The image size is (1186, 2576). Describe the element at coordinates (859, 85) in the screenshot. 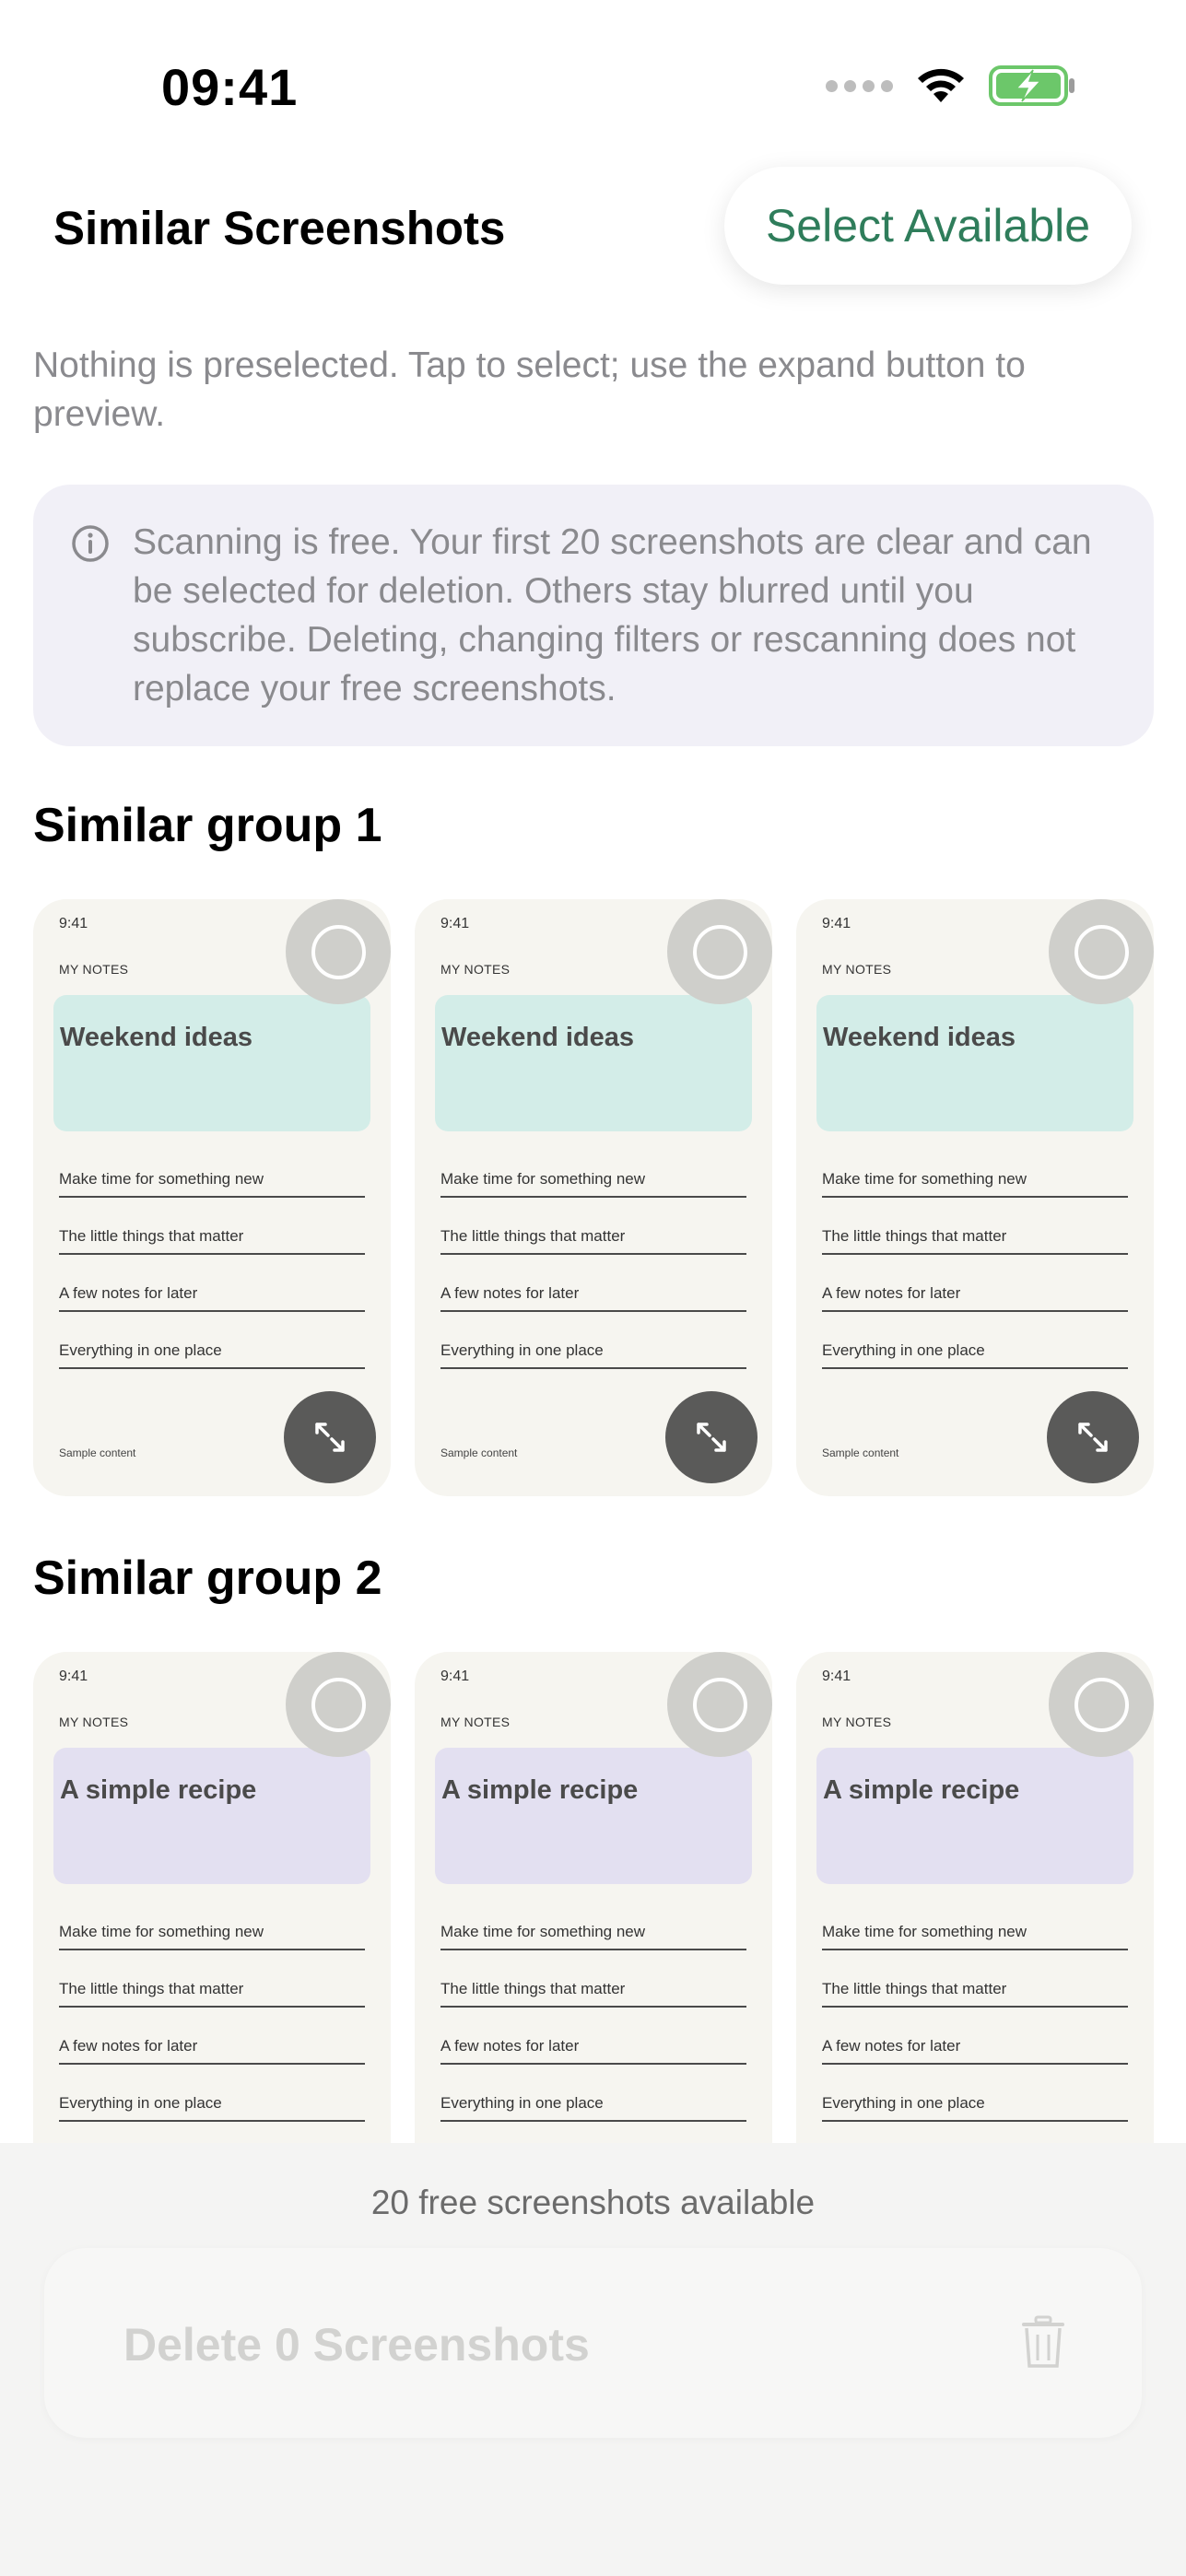

I see `cellular-signal-icon` at that location.